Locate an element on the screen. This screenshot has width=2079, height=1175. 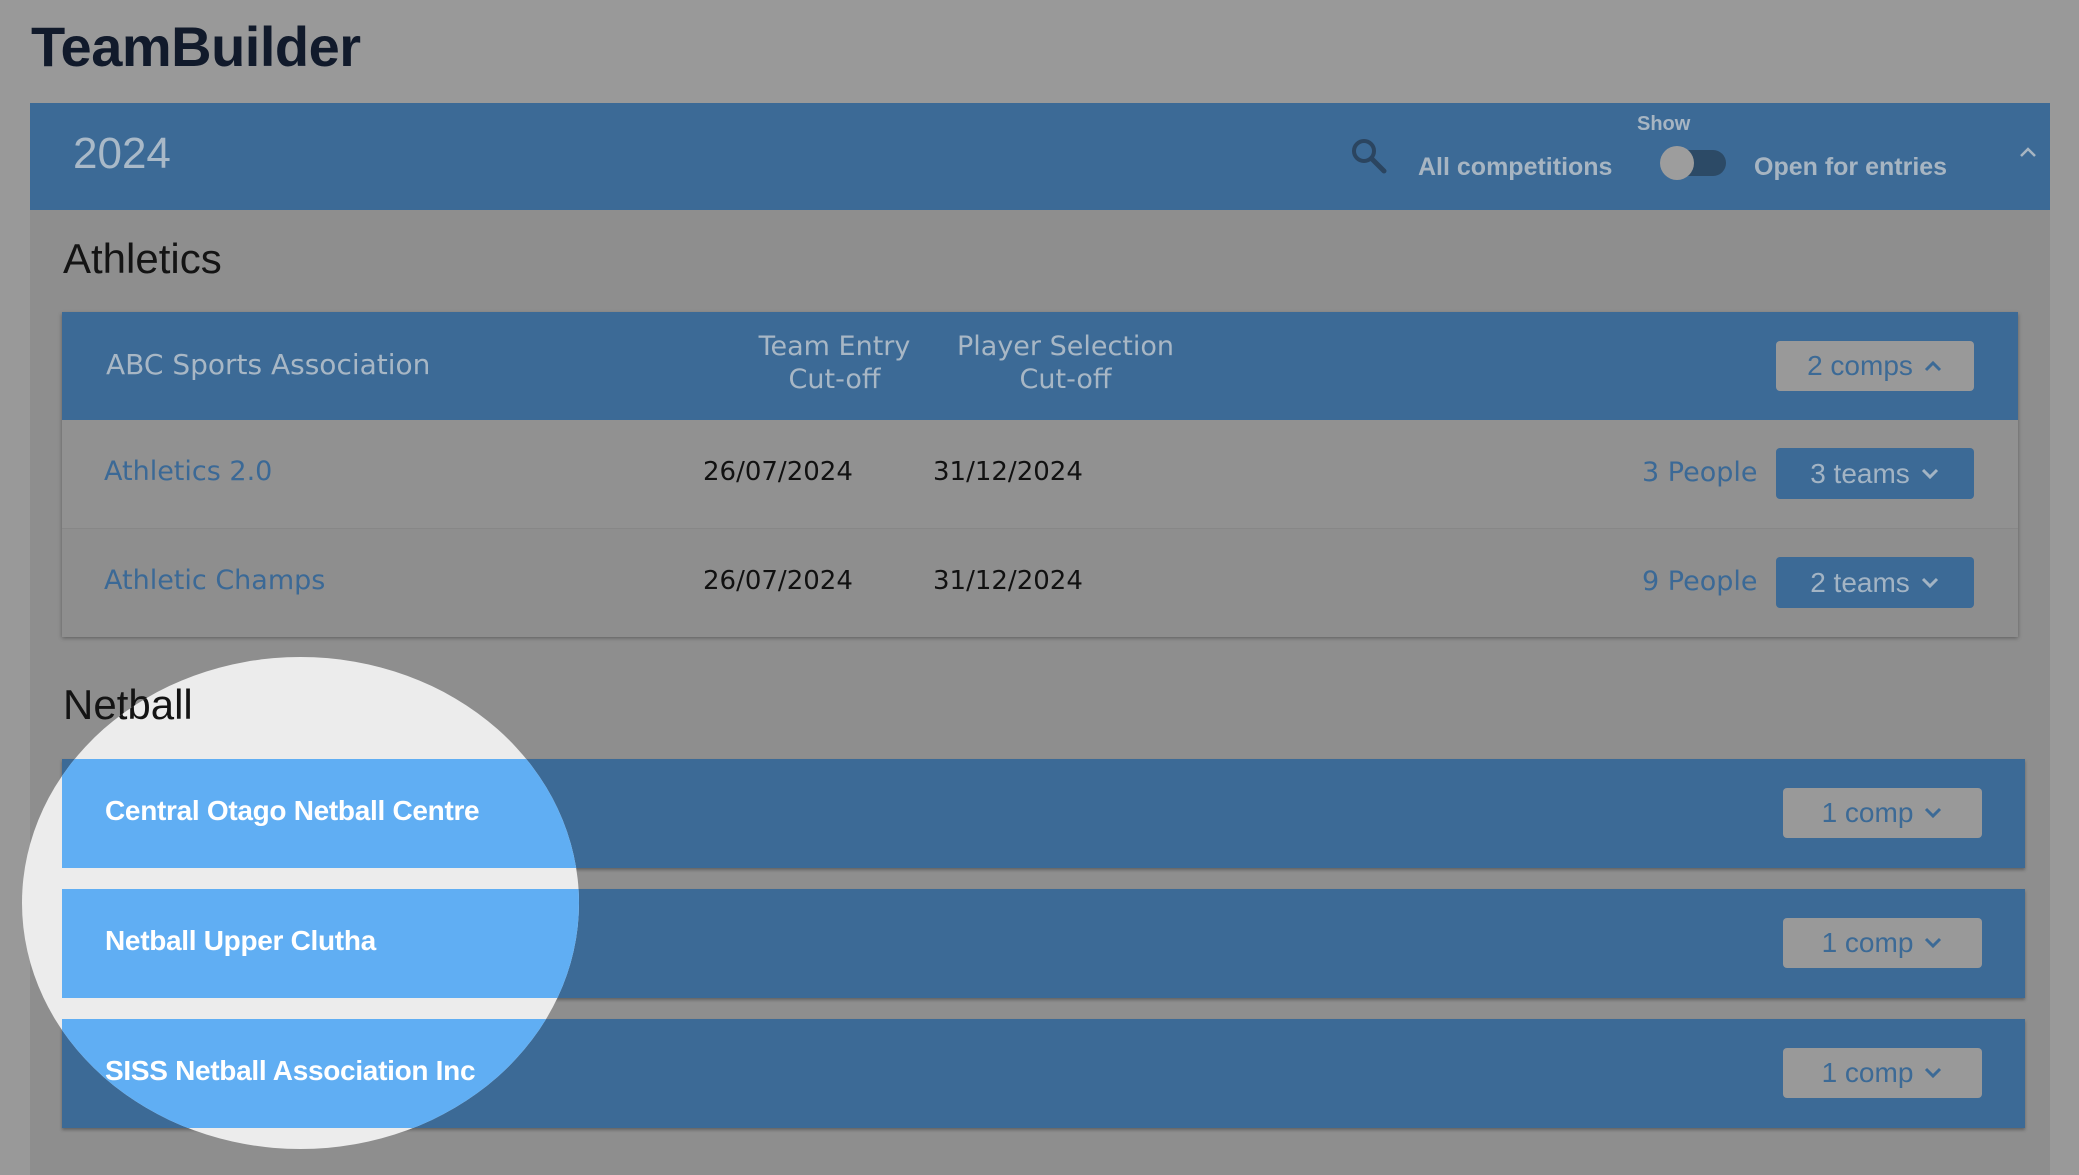
competition-link: Athletic Champs is located at coordinates (214, 580).